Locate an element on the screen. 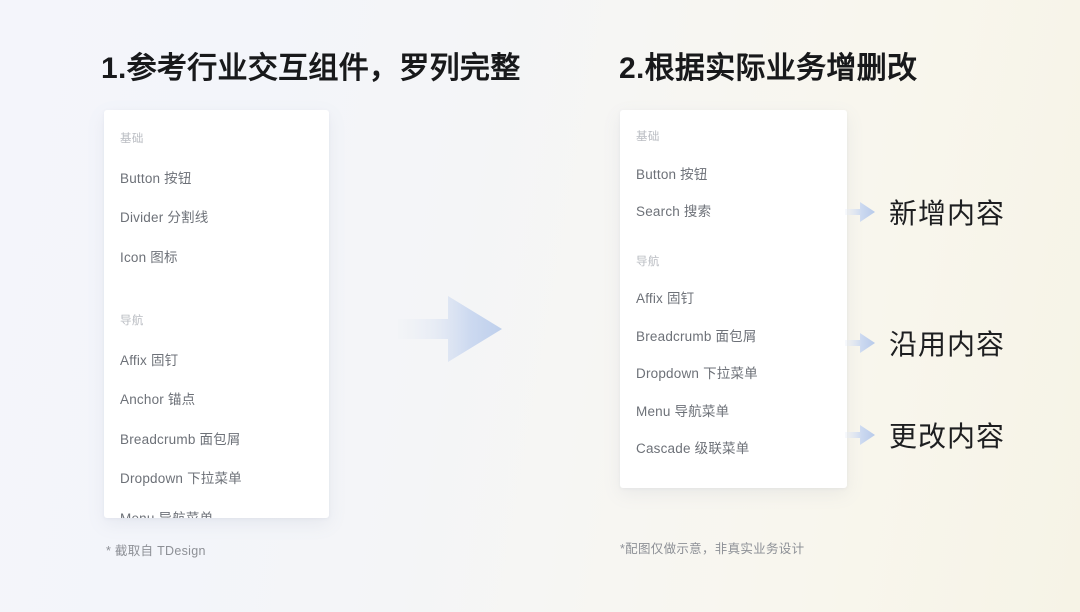 This screenshot has height=612, width=1080. annotation-changed: 更改内容 is located at coordinates (925, 435).